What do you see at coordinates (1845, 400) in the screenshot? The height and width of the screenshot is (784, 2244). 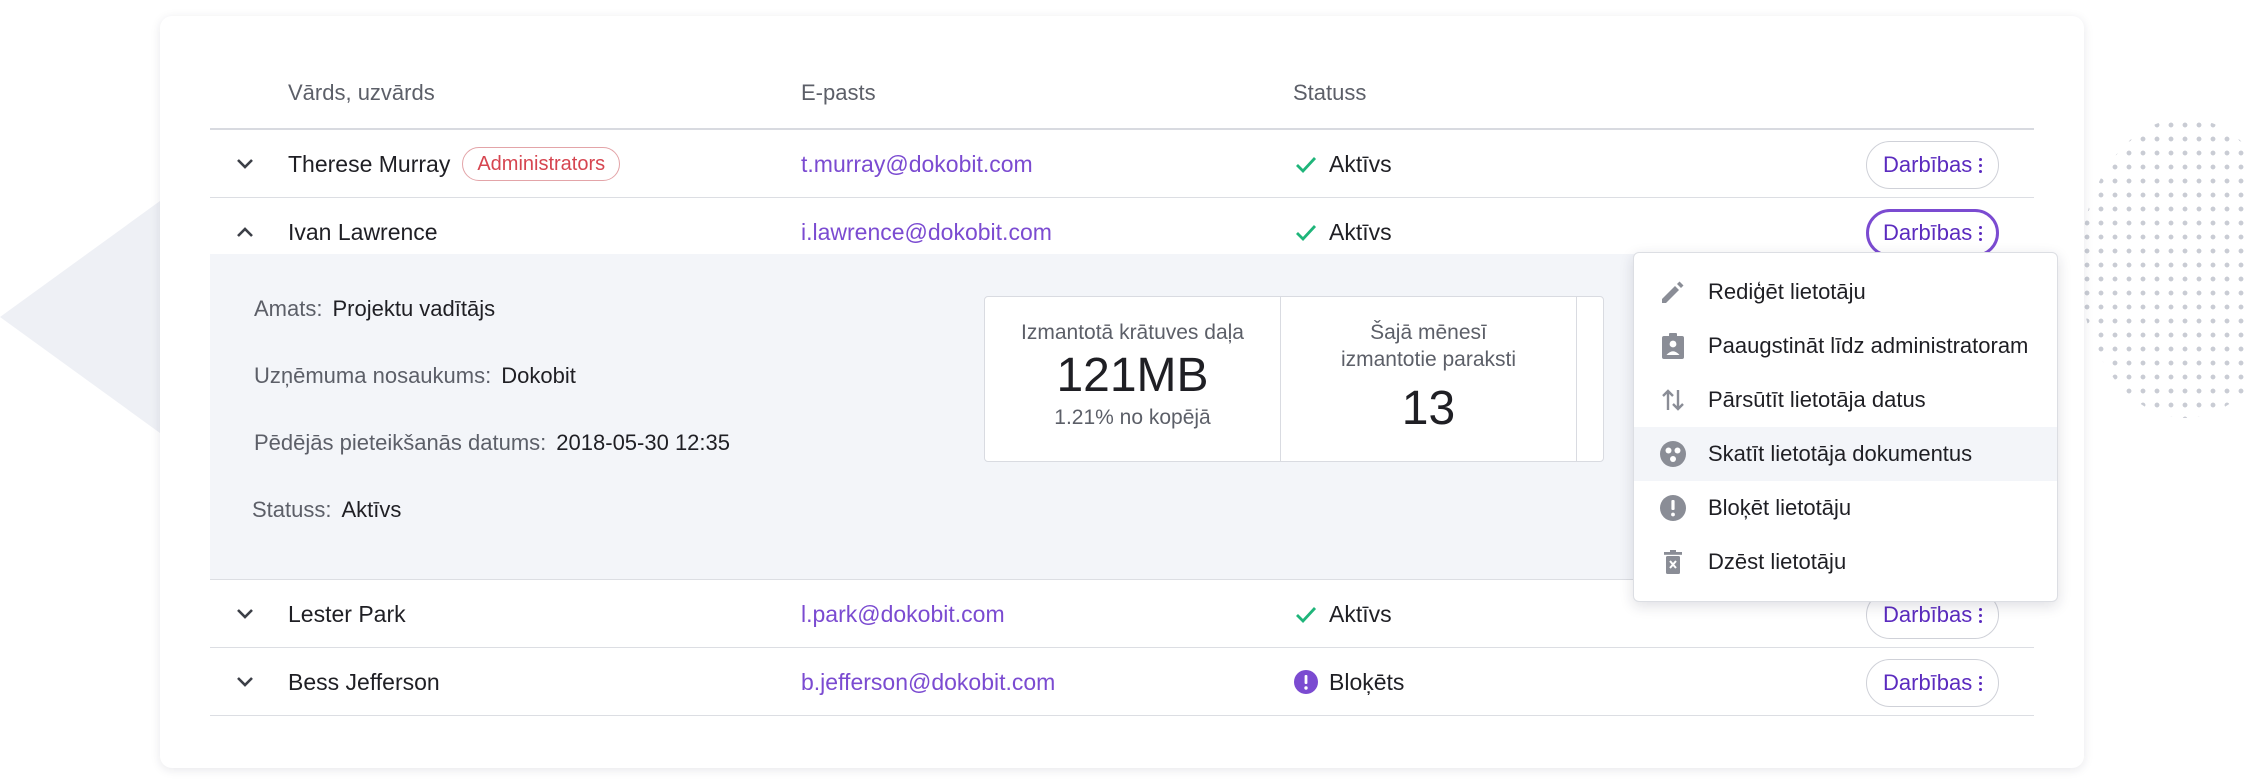 I see `menu-item-transfer-data: Pārsūtīt lietotāja datus` at bounding box center [1845, 400].